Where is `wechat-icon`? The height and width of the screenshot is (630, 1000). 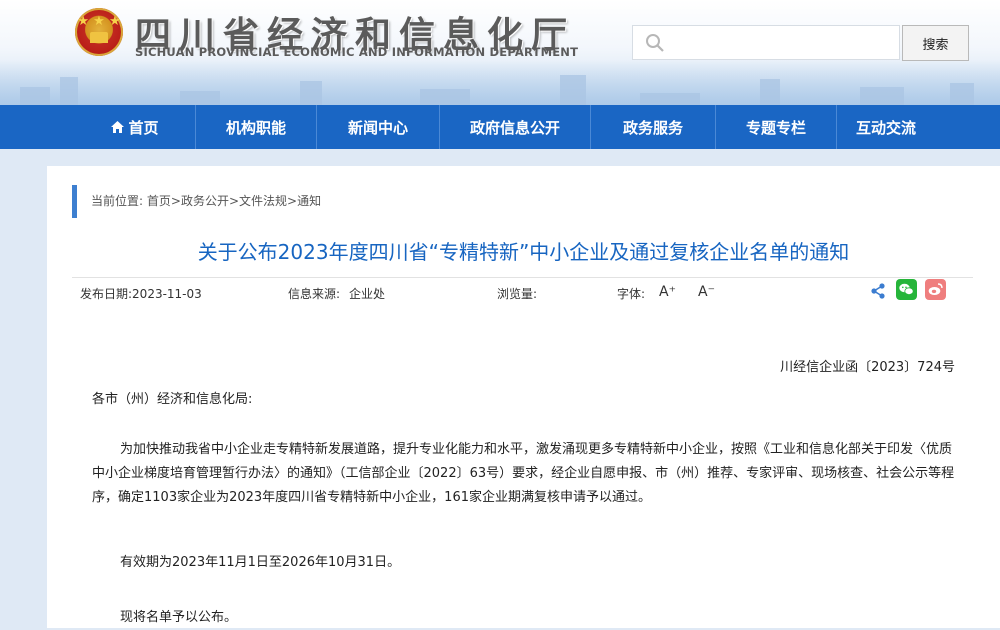 wechat-icon is located at coordinates (906, 289).